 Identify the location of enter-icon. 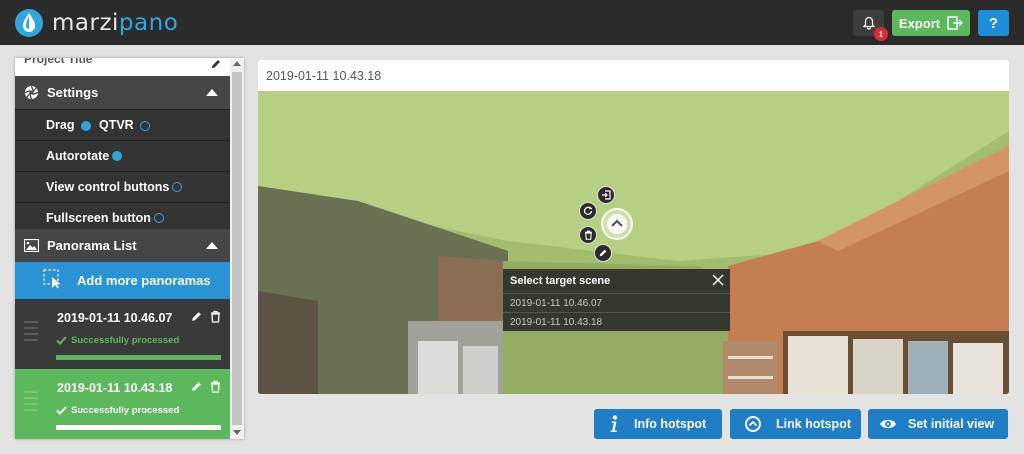
(606, 195).